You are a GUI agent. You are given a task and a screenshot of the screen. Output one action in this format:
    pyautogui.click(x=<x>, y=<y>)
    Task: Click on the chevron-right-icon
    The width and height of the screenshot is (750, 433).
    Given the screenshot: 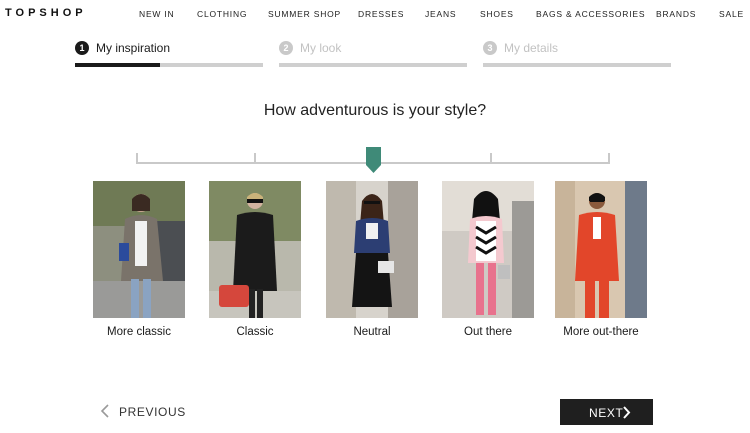 What is the action you would take?
    pyautogui.click(x=627, y=412)
    